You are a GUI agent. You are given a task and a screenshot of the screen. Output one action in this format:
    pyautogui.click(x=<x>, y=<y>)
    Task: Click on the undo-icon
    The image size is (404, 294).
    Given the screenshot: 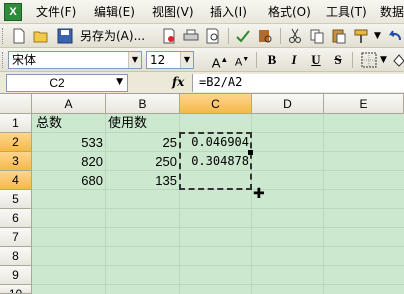 What is the action you would take?
    pyautogui.click(x=395, y=36)
    